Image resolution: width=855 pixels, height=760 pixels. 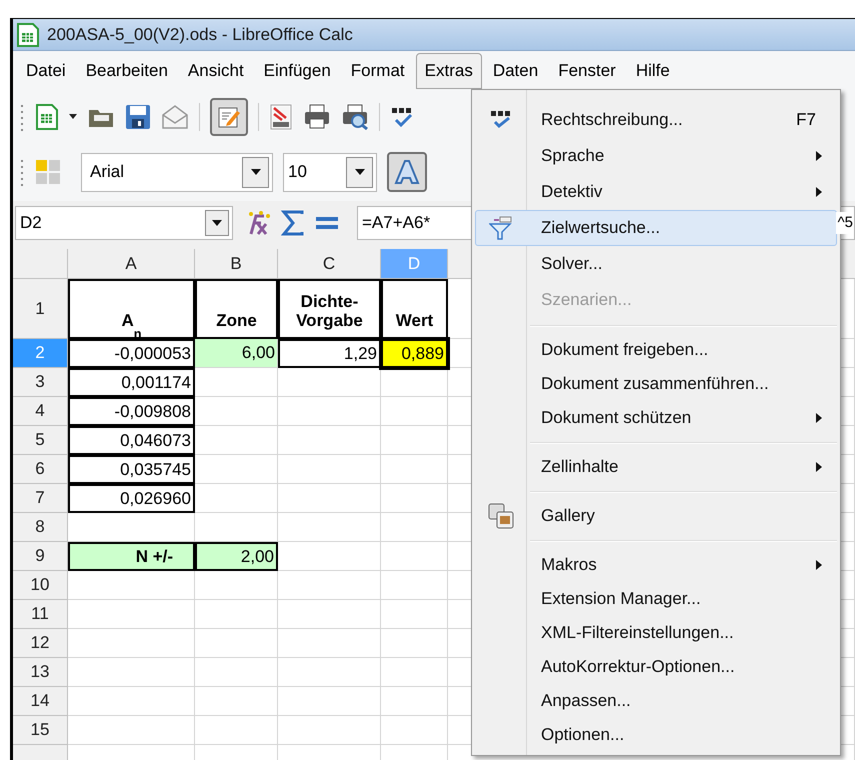 I want to click on row-header: 14, so click(x=40, y=701).